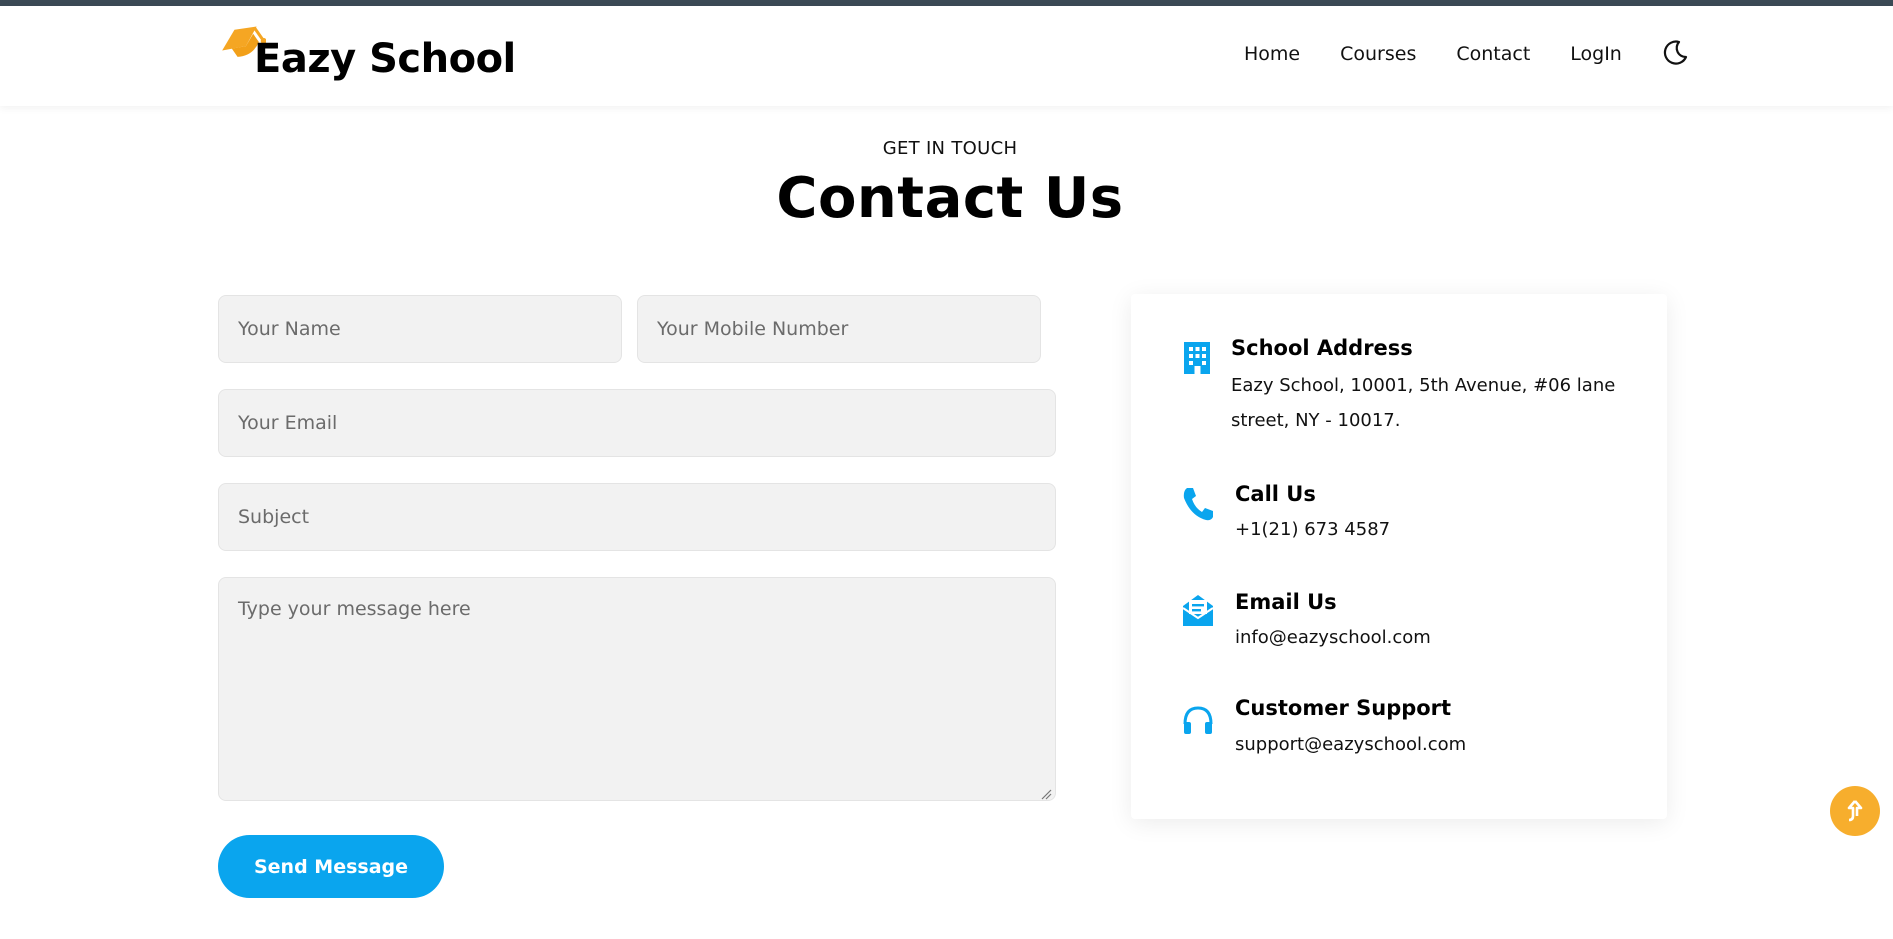  I want to click on arrow-up-icon, so click(1855, 811).